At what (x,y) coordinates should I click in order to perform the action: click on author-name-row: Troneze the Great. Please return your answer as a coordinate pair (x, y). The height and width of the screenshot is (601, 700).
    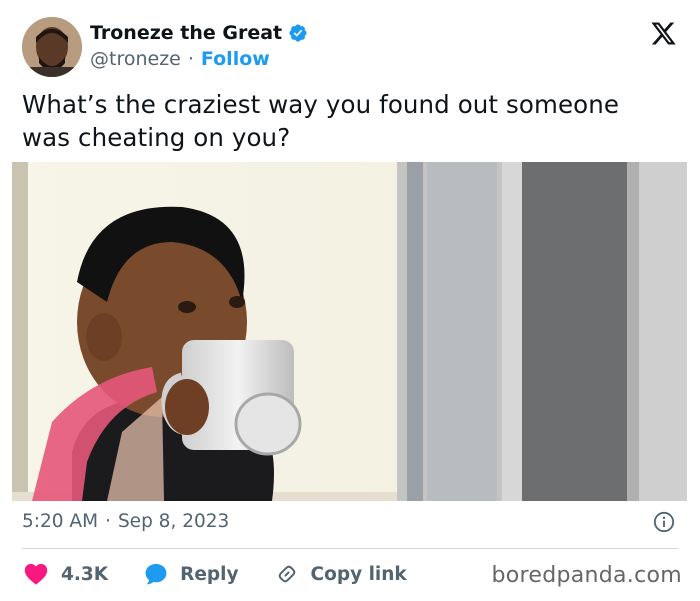
    Looking at the image, I should click on (199, 33).